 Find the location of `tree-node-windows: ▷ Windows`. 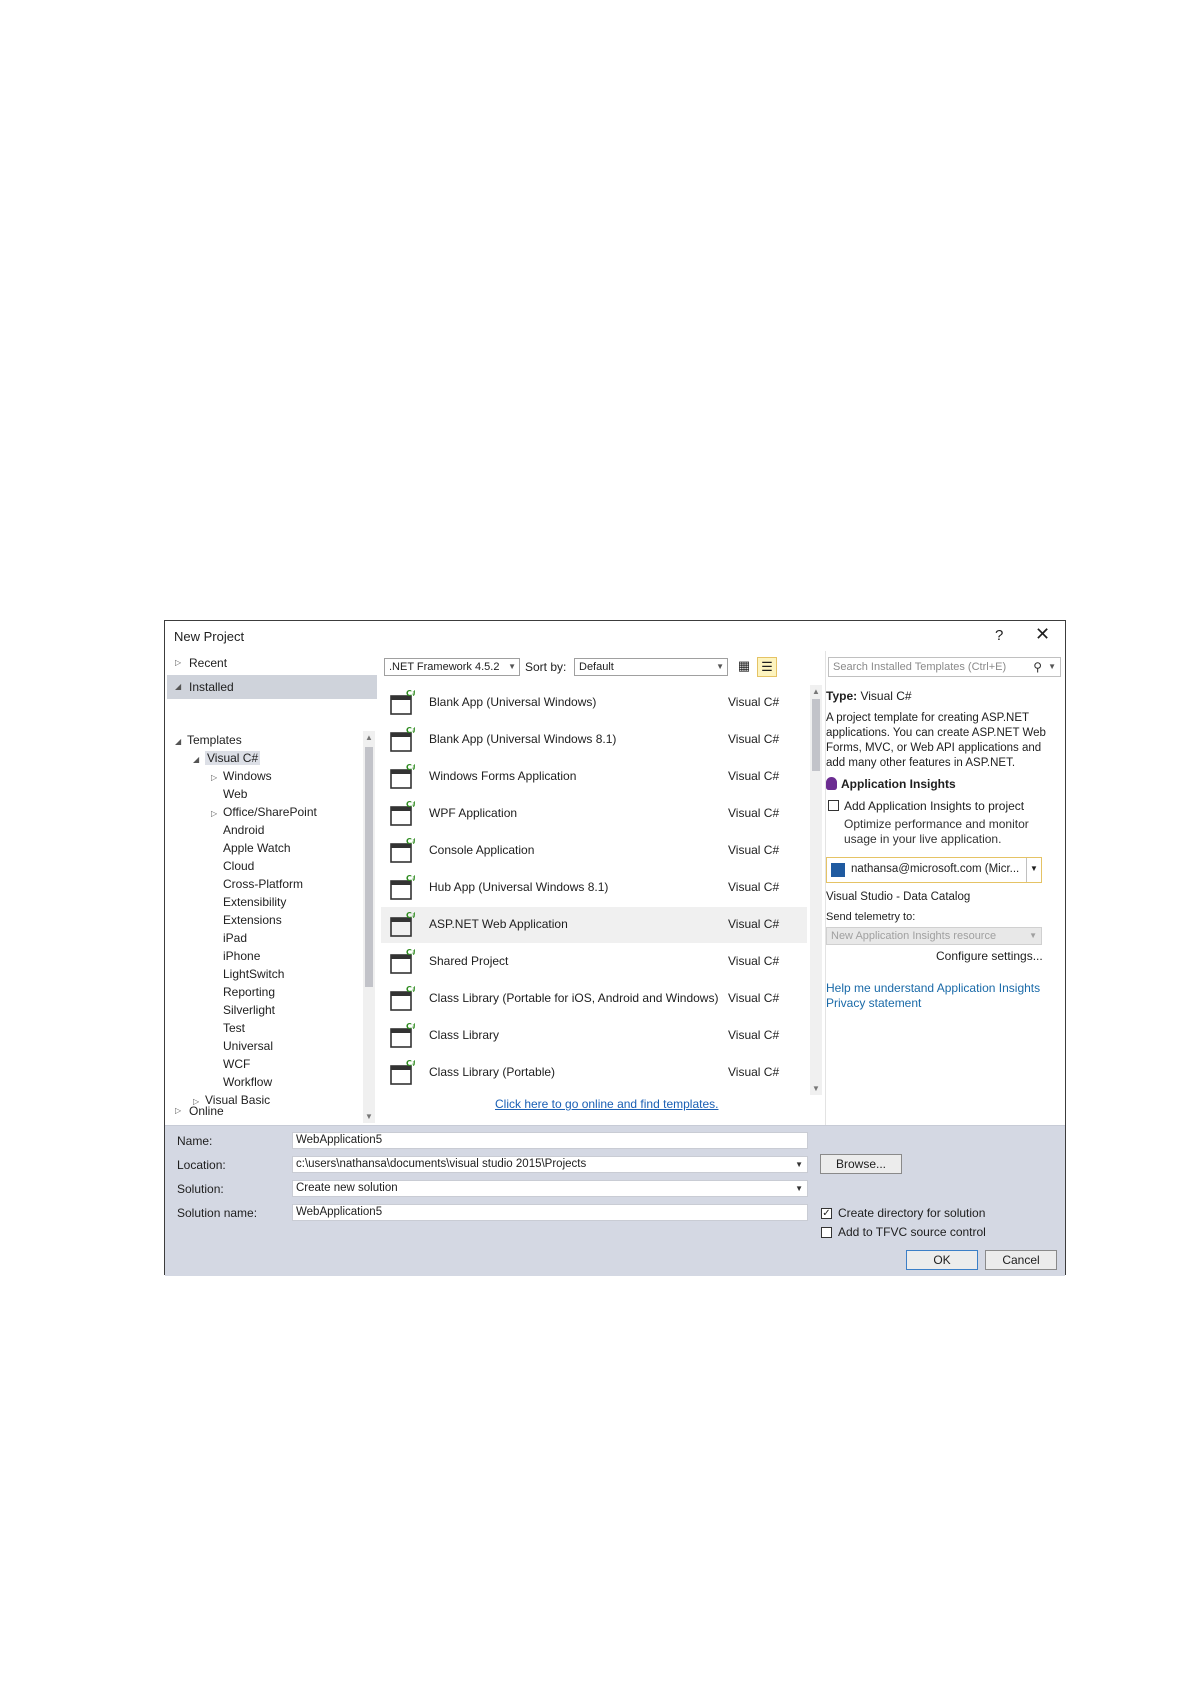

tree-node-windows: ▷ Windows is located at coordinates (241, 776).